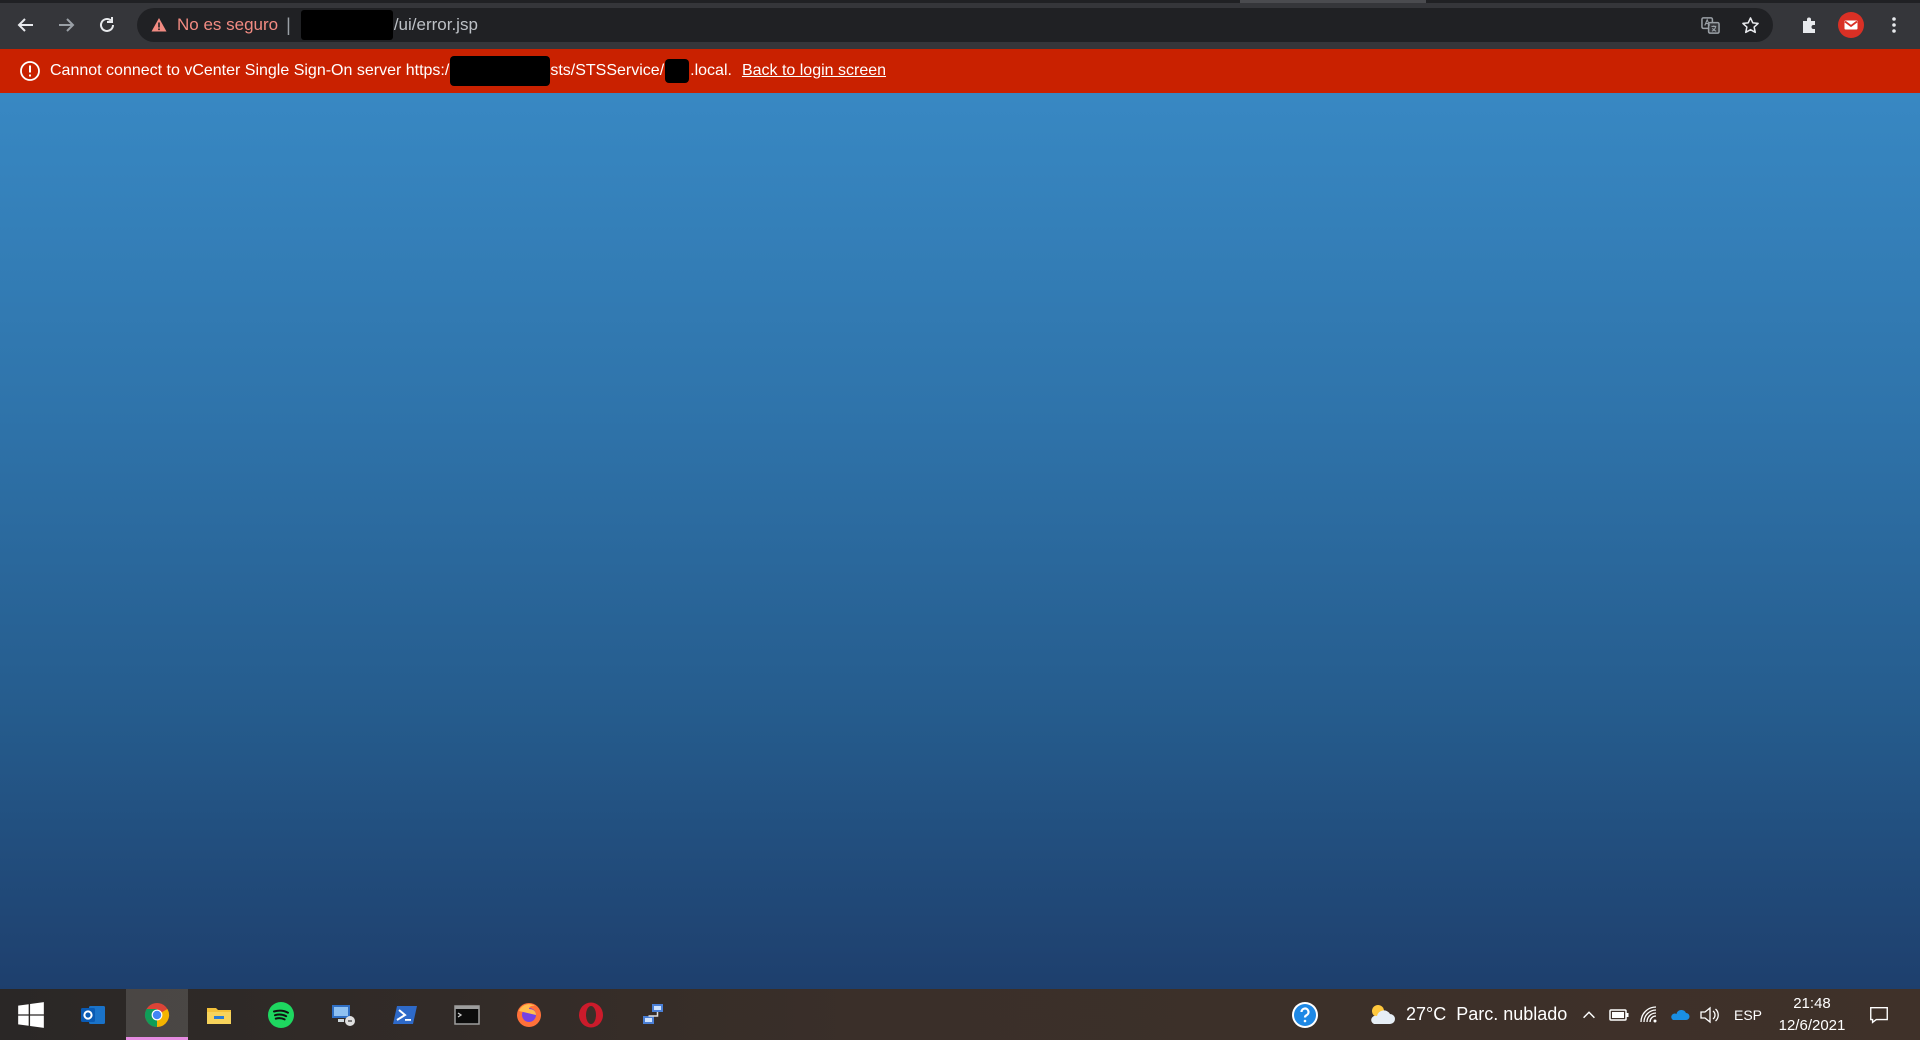  I want to click on profile-avatar, so click(1851, 25).